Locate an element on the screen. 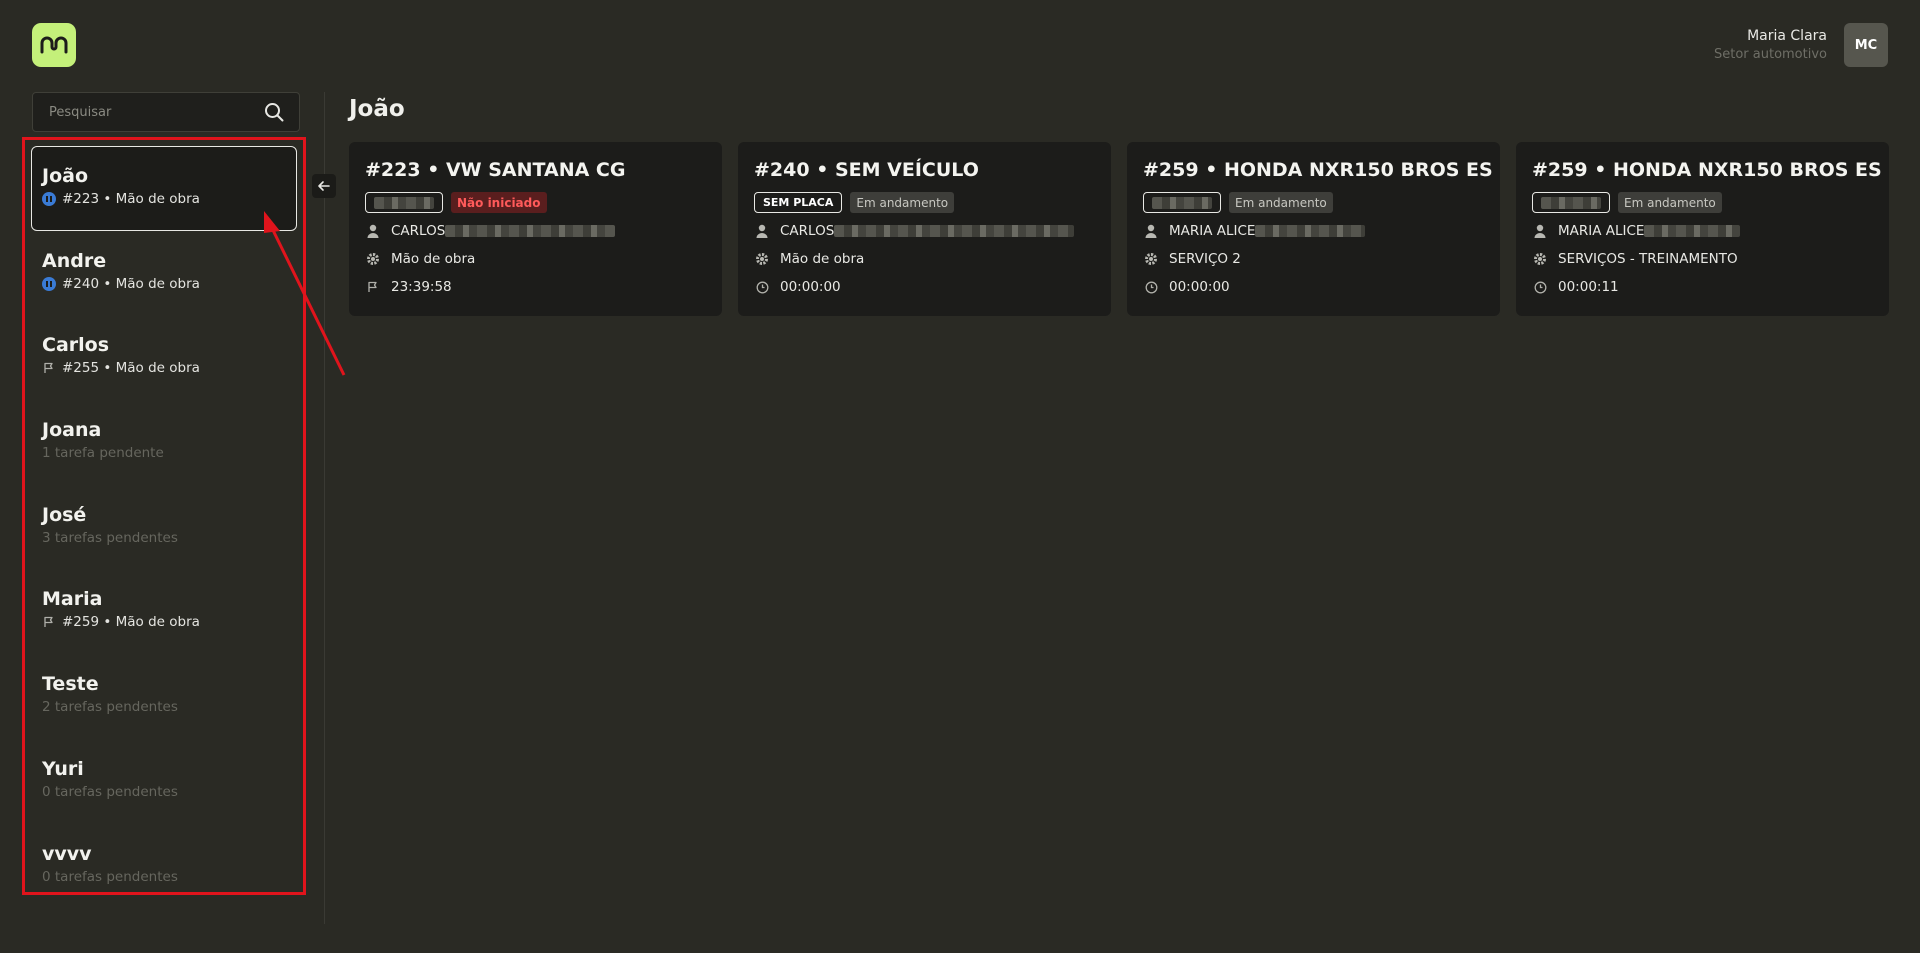 This screenshot has height=953, width=1920. card-title: #223 • VW SANTANA CG is located at coordinates (495, 170).